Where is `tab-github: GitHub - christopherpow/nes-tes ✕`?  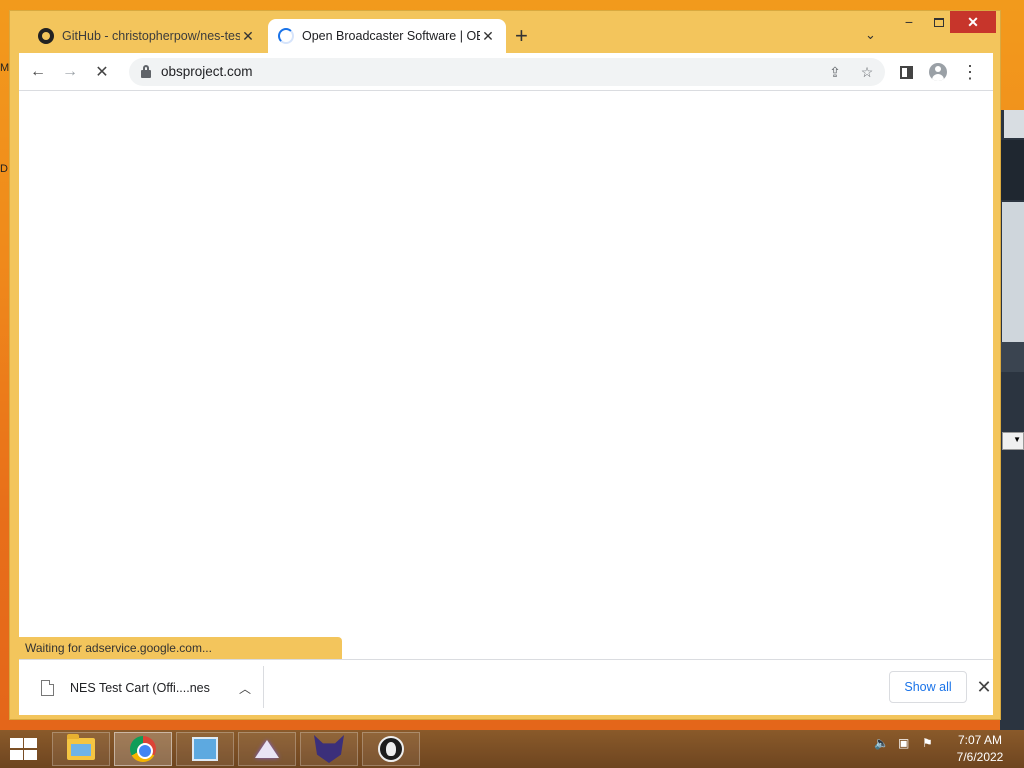 tab-github: GitHub - christopherpow/nes-tes ✕ is located at coordinates (147, 36).